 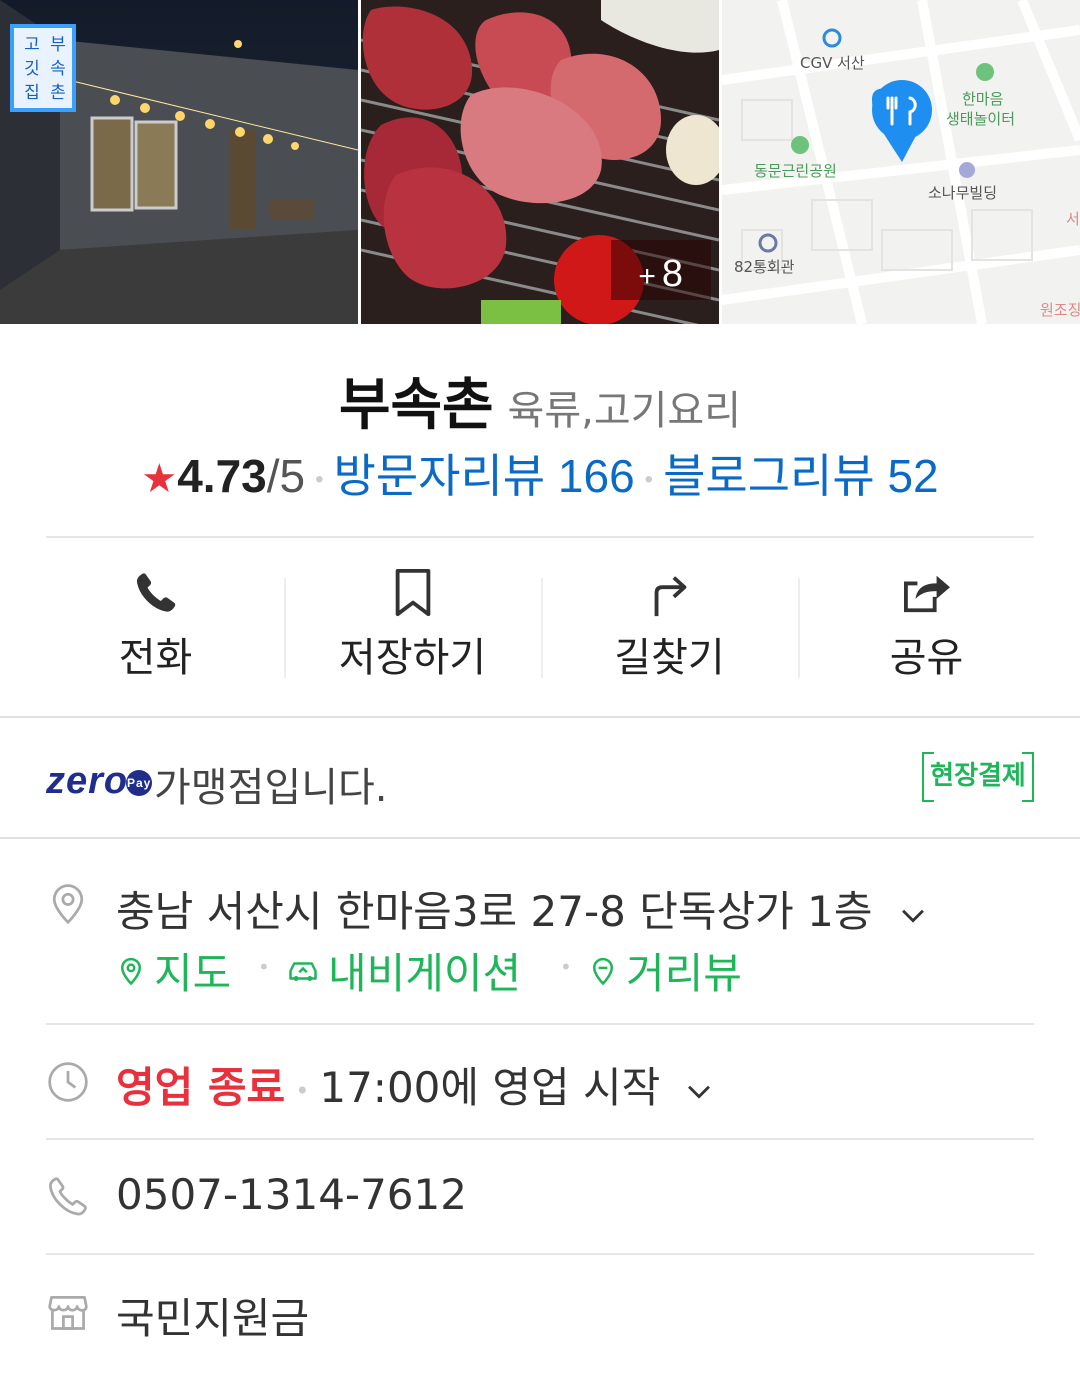 What do you see at coordinates (155, 624) in the screenshot?
I see `call-button: 전화` at bounding box center [155, 624].